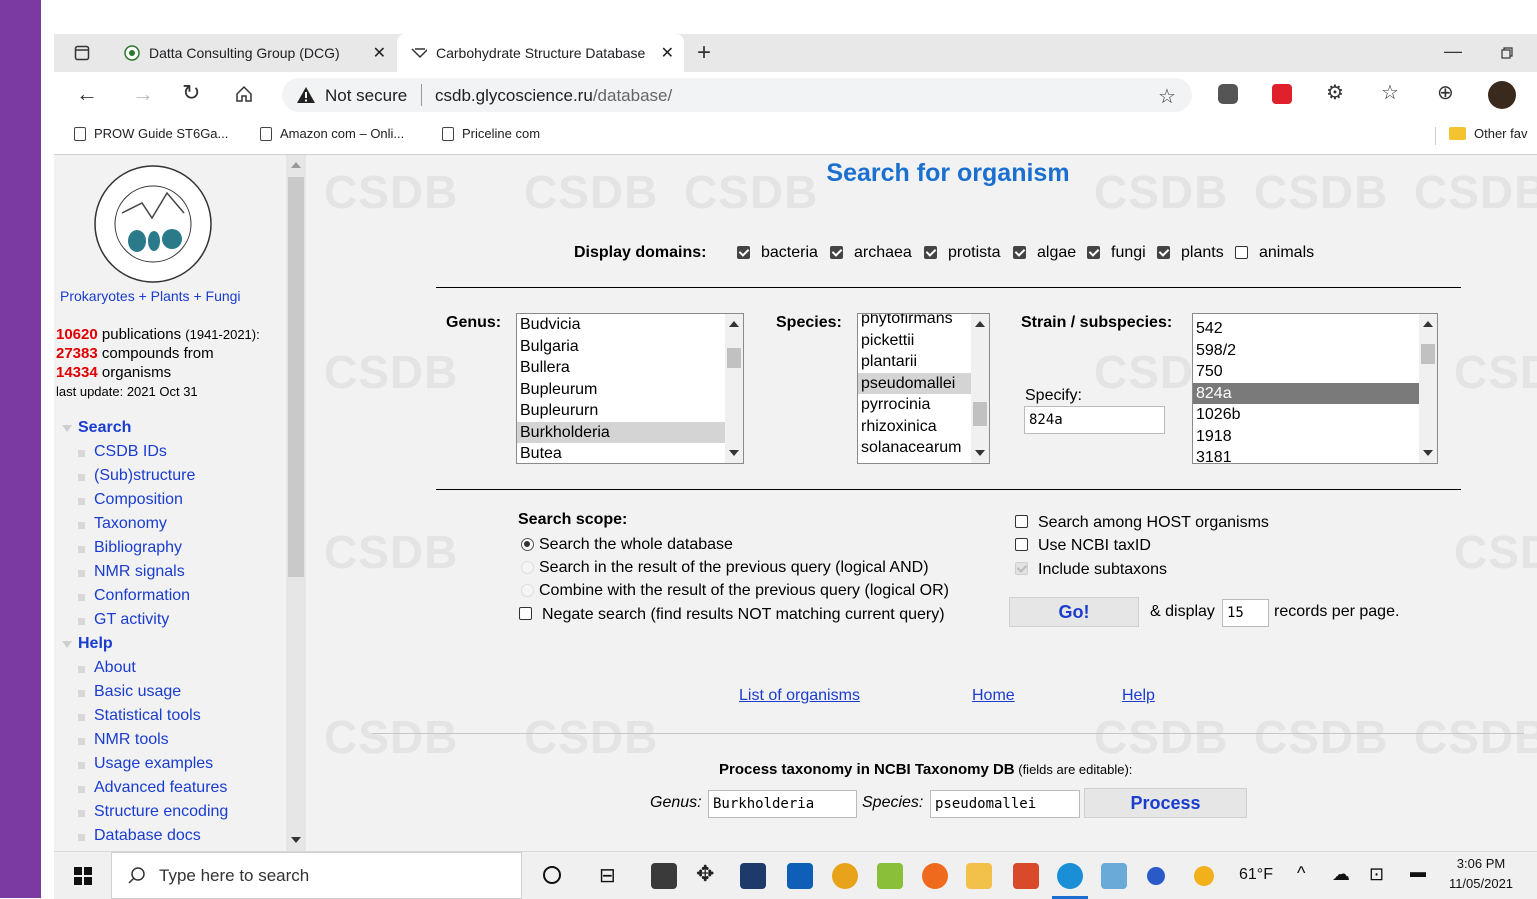 Image resolution: width=1537 pixels, height=899 pixels. I want to click on file-explorer-icon, so click(979, 876).